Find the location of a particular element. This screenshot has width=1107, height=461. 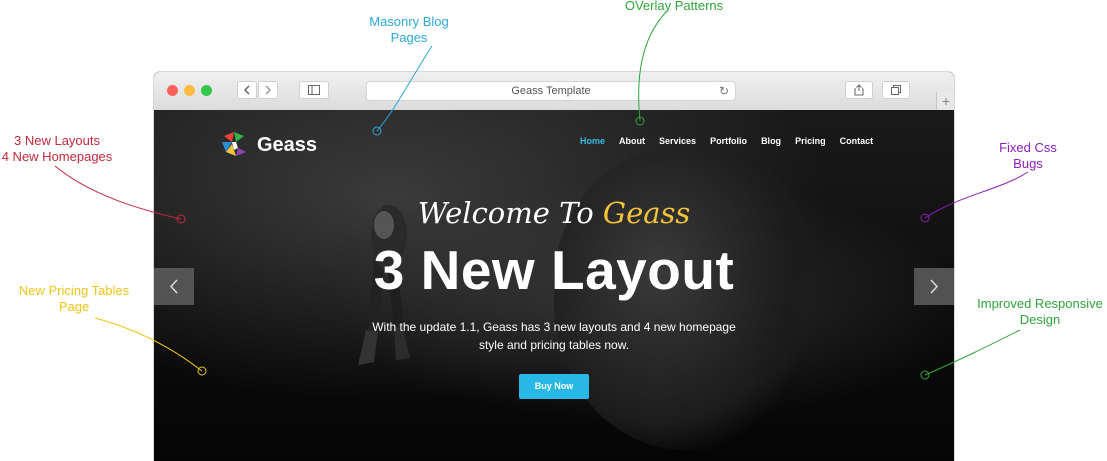

nav-item-blog: Blog is located at coordinates (771, 141).